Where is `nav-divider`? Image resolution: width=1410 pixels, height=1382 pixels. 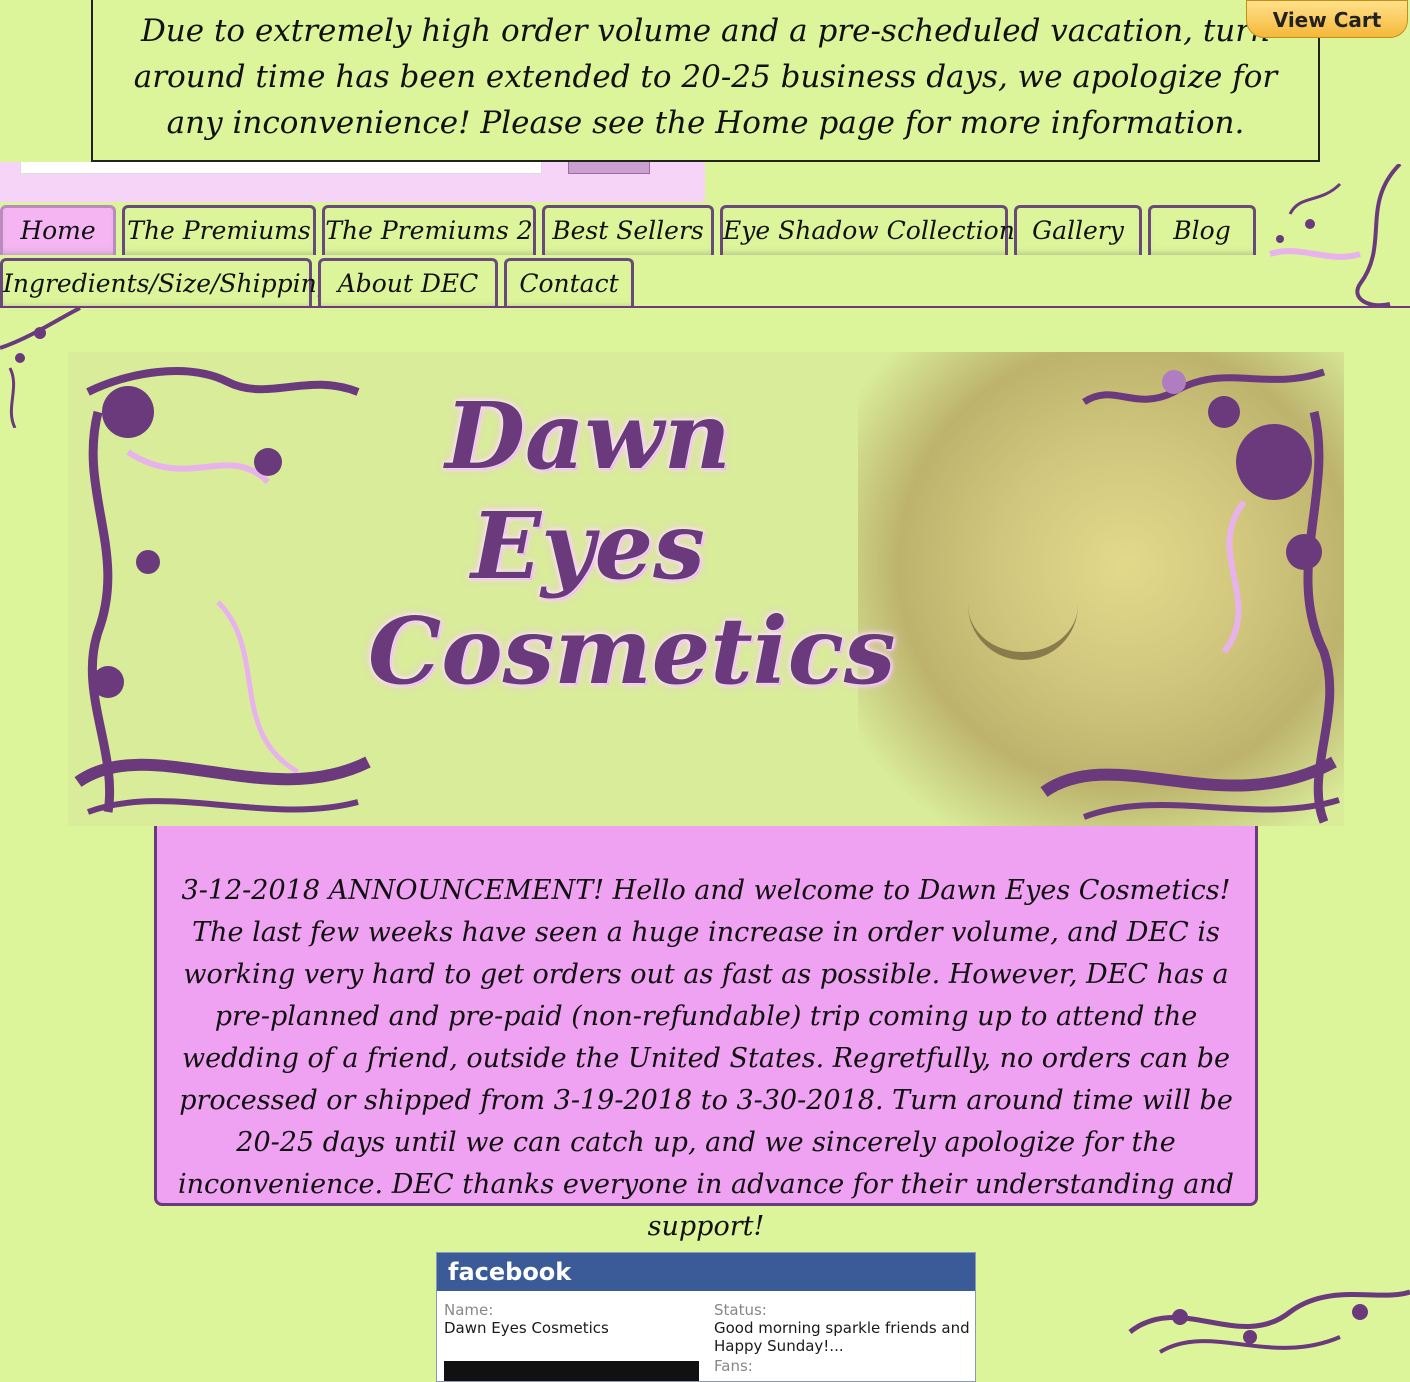 nav-divider is located at coordinates (705, 307).